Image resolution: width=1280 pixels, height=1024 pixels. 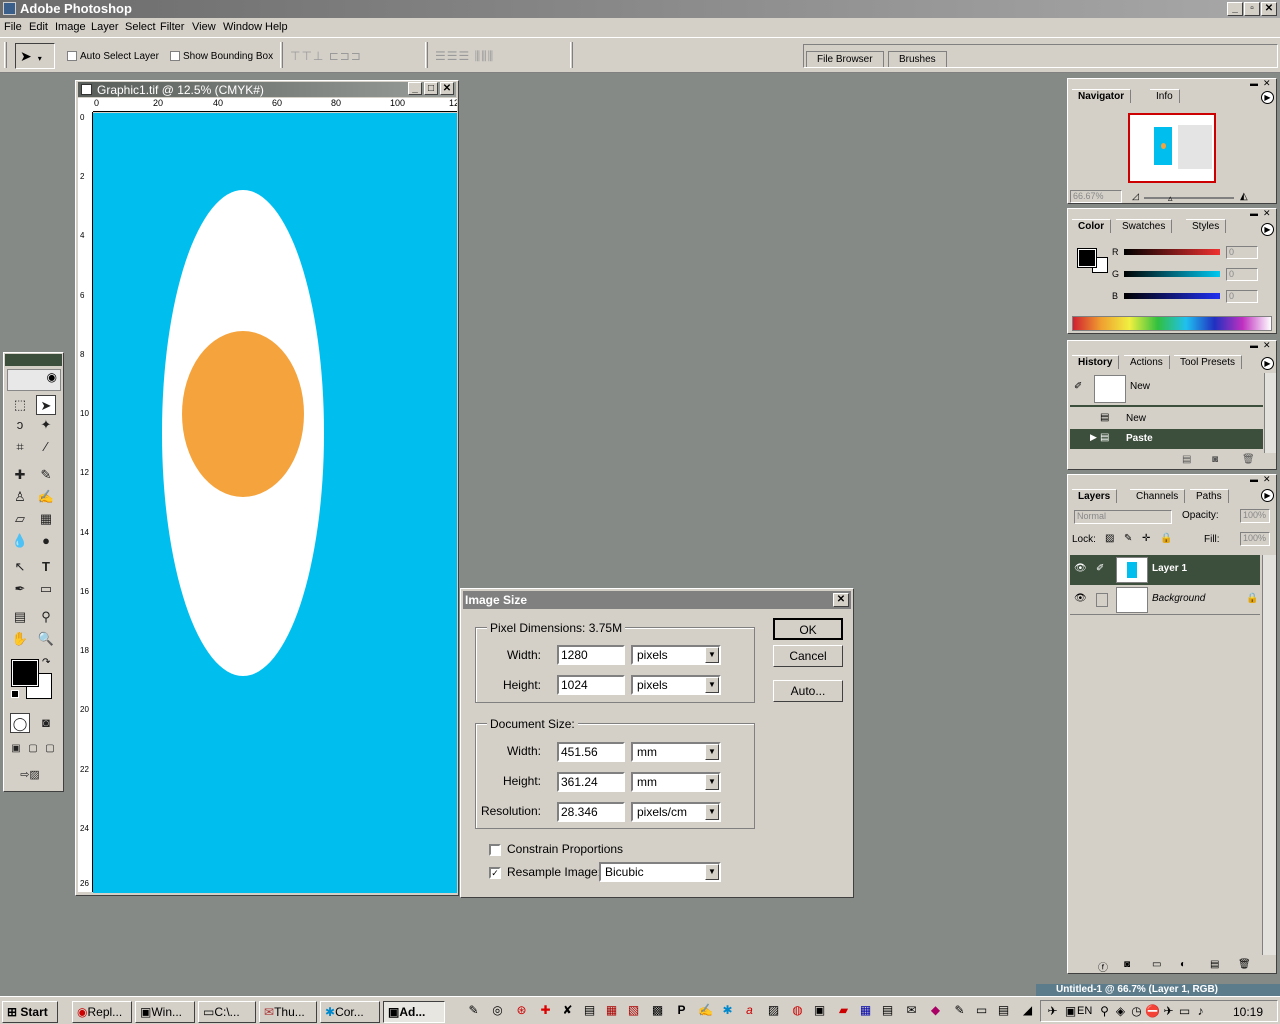 What do you see at coordinates (1136, 1011) in the screenshot?
I see `tray-icon: ◷` at bounding box center [1136, 1011].